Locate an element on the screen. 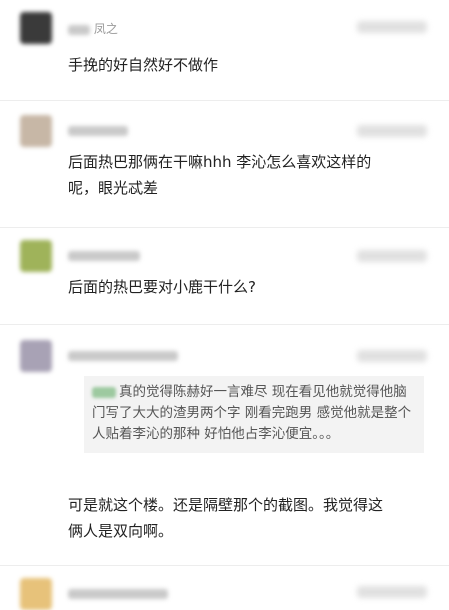  comment-item: 后面的热巴要对小鹿干什么? is located at coordinates (224, 275).